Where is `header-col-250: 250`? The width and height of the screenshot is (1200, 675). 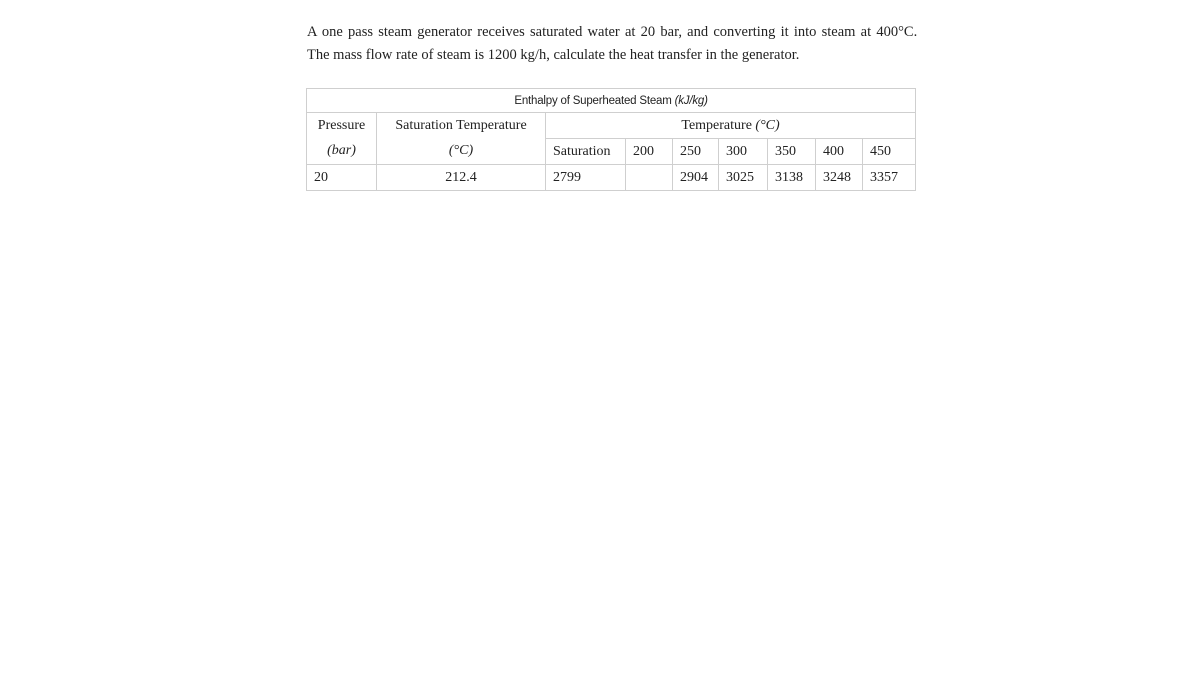
header-col-250: 250 is located at coordinates (695, 151).